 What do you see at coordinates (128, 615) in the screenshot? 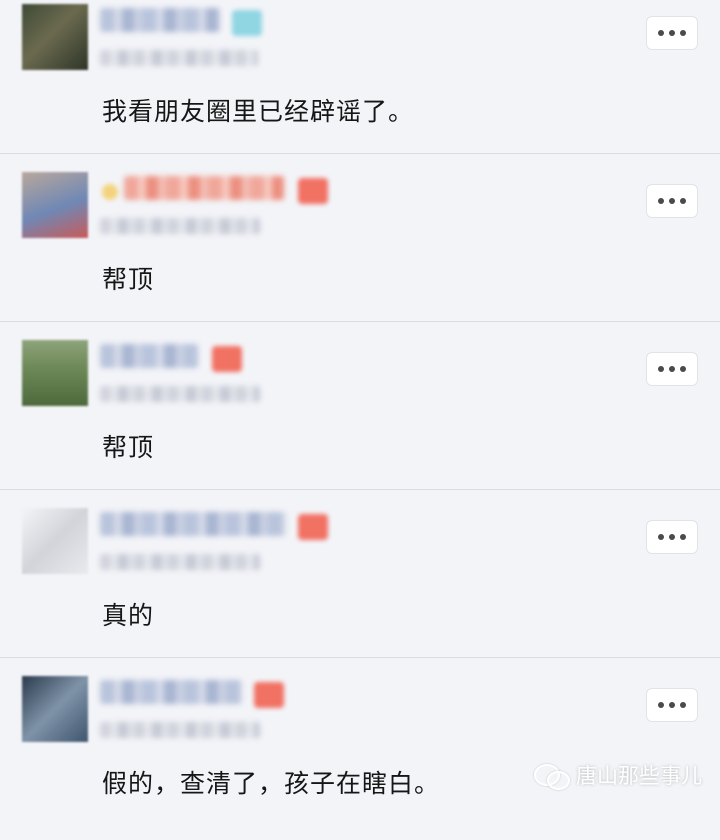
I see `comment-text: 真的` at bounding box center [128, 615].